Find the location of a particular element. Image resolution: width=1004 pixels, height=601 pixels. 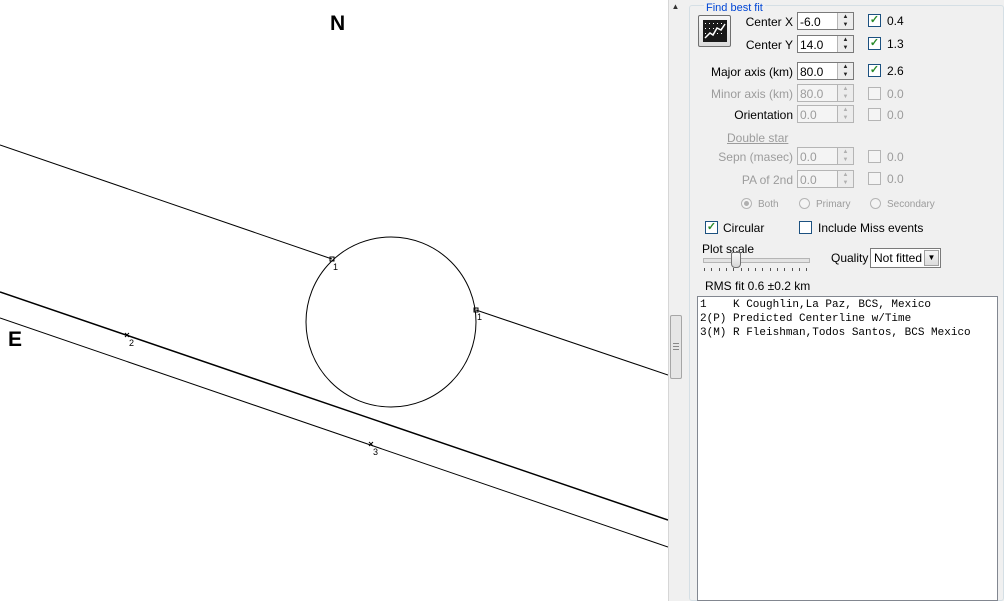

sepn-checkbox is located at coordinates (874, 156).